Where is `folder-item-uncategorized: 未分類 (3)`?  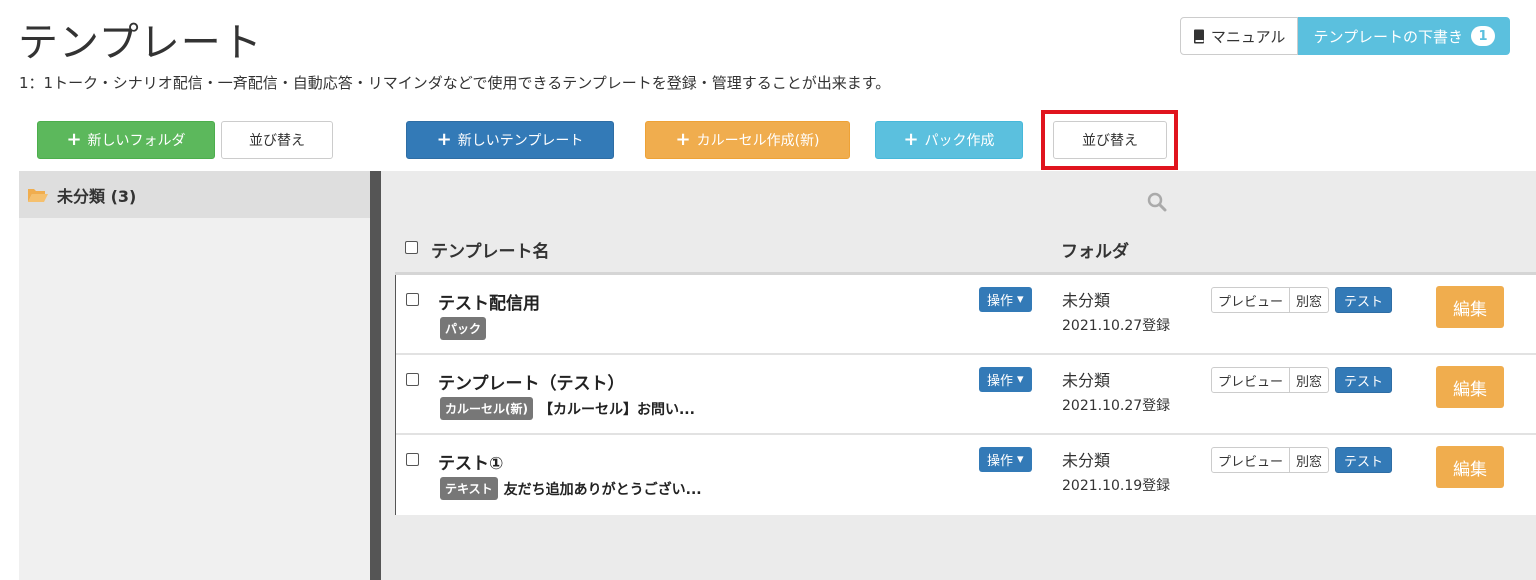
folder-item-uncategorized: 未分類 (3) is located at coordinates (194, 194).